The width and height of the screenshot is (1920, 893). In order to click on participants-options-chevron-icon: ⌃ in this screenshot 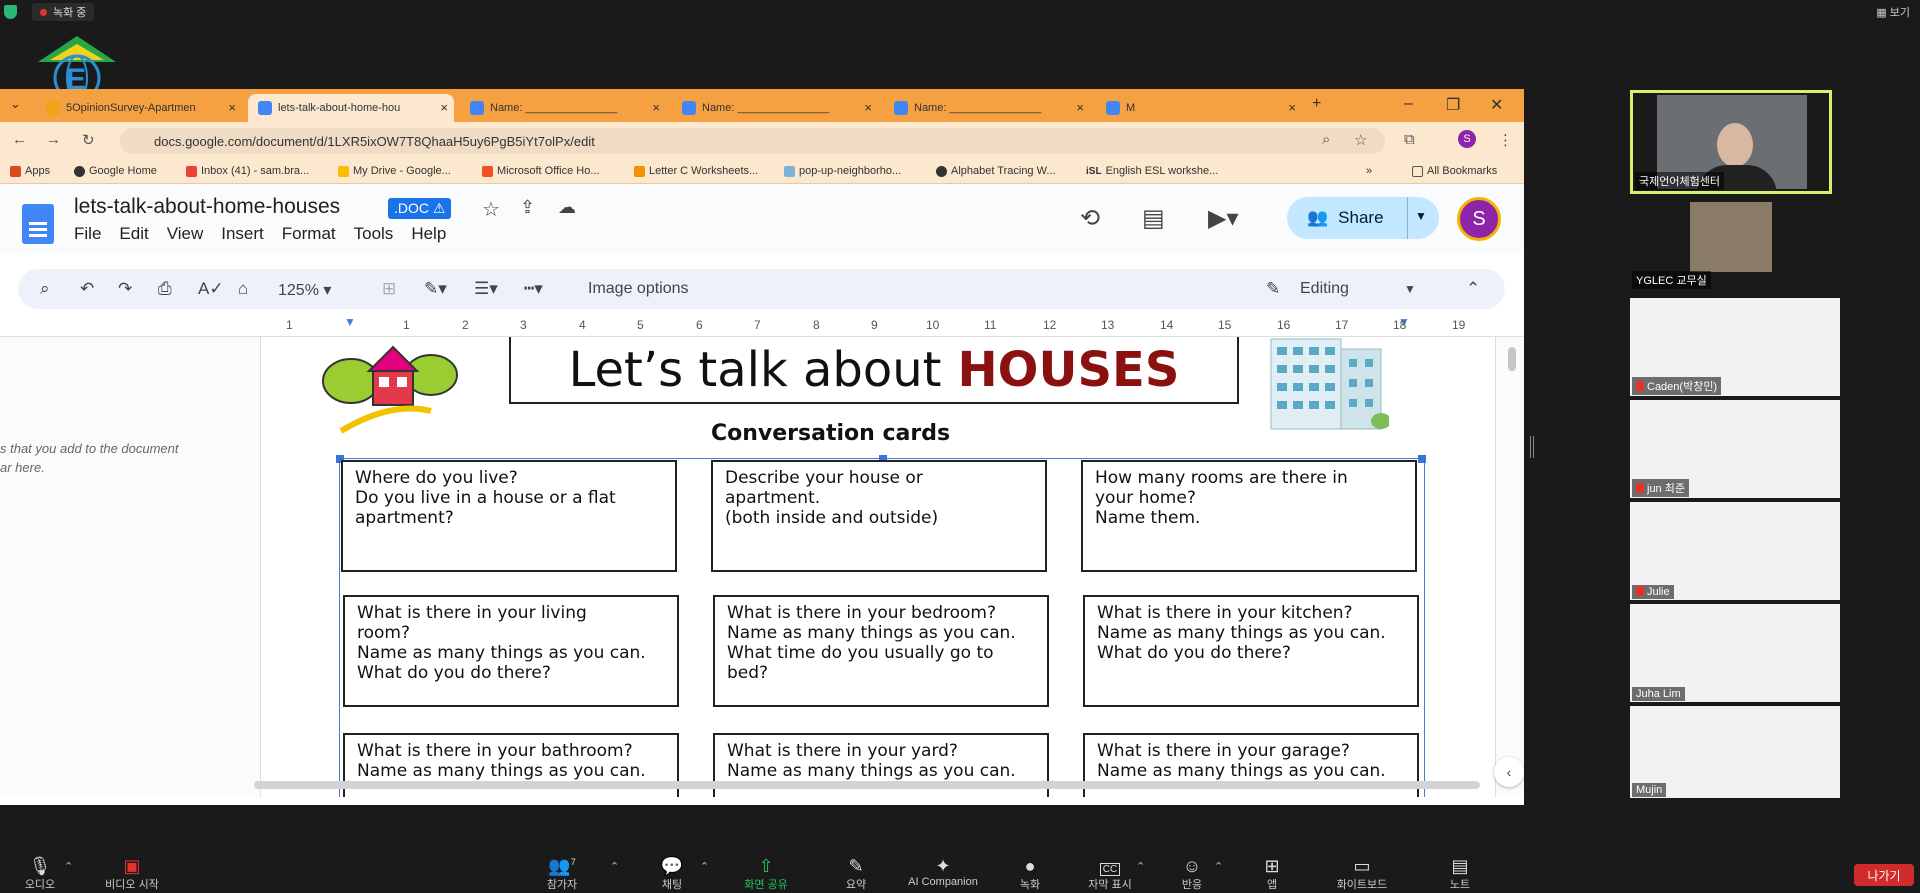, I will do `click(614, 866)`.